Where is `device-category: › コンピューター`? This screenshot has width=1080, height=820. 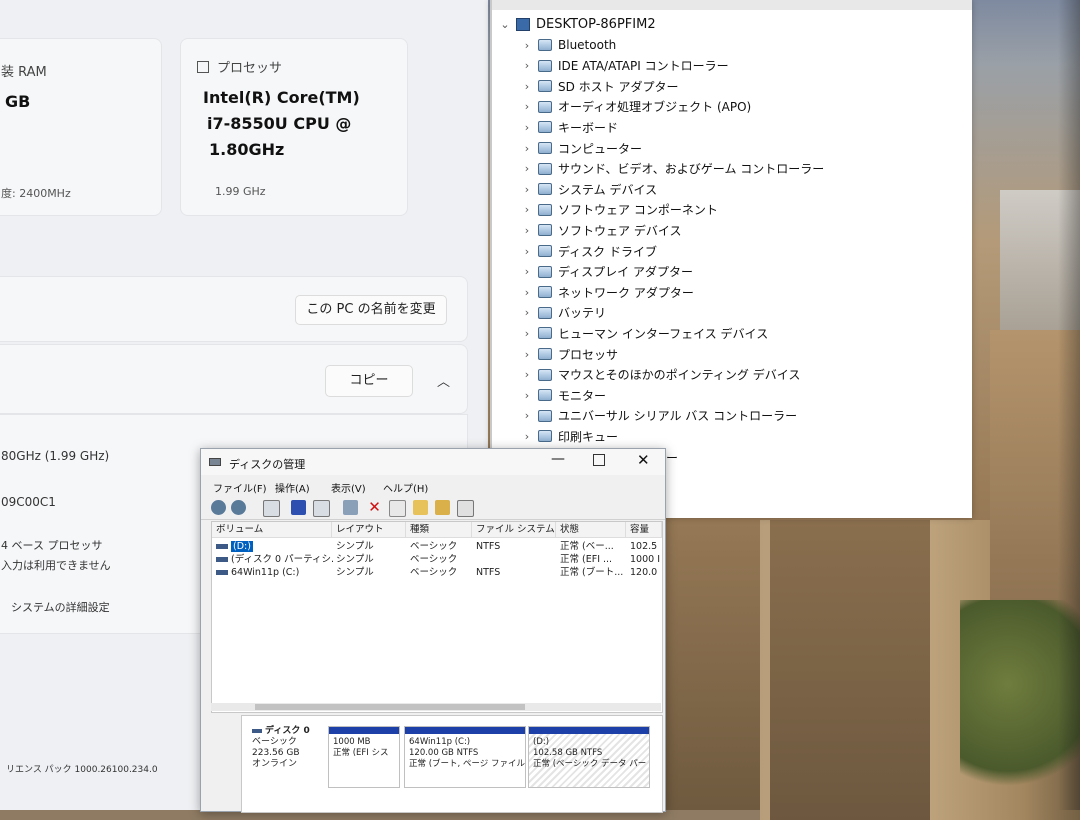 device-category: › コンピューター is located at coordinates (582, 148).